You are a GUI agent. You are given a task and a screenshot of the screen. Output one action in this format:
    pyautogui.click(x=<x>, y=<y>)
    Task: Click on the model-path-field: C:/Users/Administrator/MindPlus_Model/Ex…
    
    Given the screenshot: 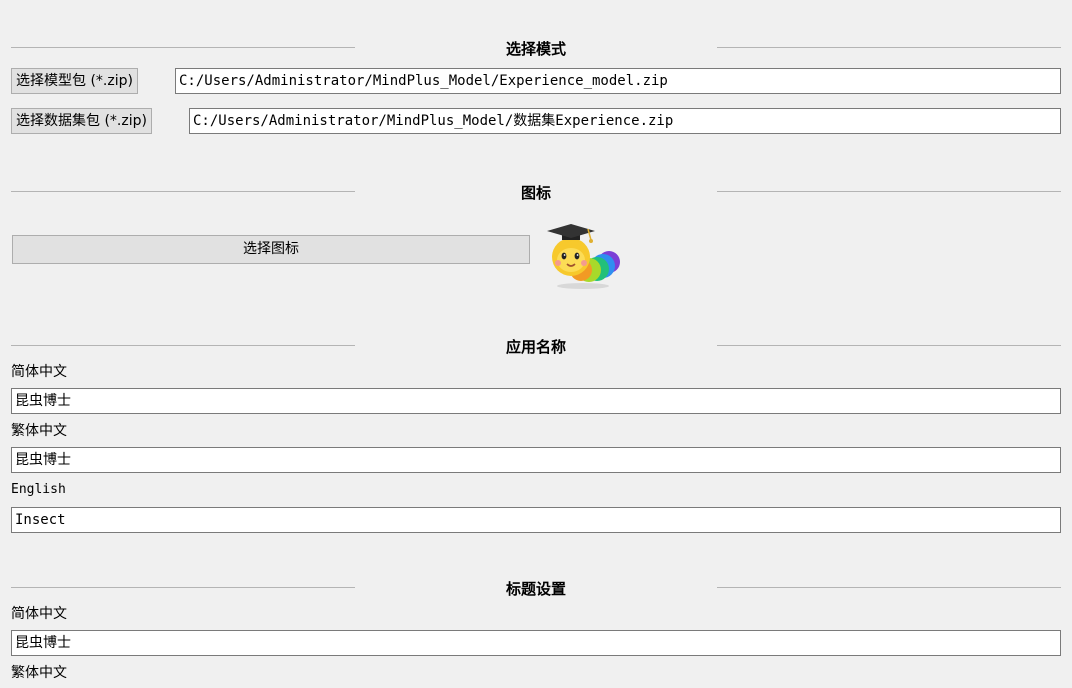 What is the action you would take?
    pyautogui.click(x=618, y=81)
    